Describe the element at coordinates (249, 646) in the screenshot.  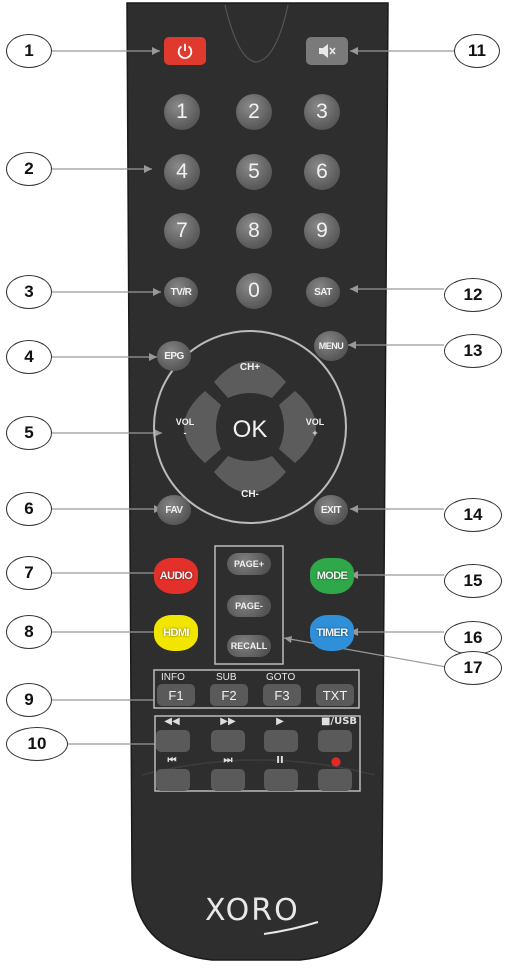
I see `recall-button: RECALL` at that location.